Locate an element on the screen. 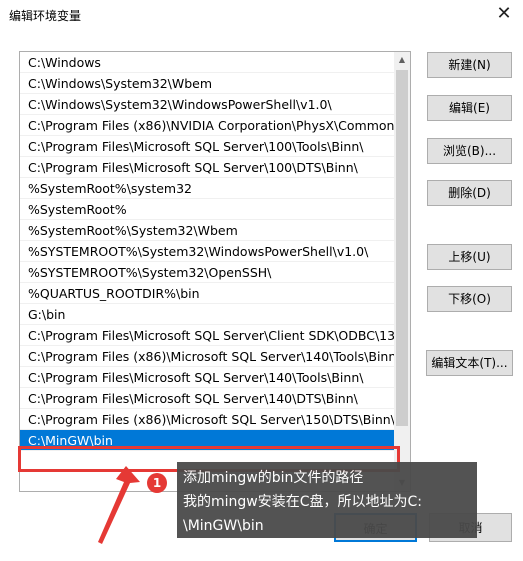 This screenshot has height=561, width=523. path-list-item: %QUARTUS_ROOTDIR%\bin is located at coordinates (207, 293).